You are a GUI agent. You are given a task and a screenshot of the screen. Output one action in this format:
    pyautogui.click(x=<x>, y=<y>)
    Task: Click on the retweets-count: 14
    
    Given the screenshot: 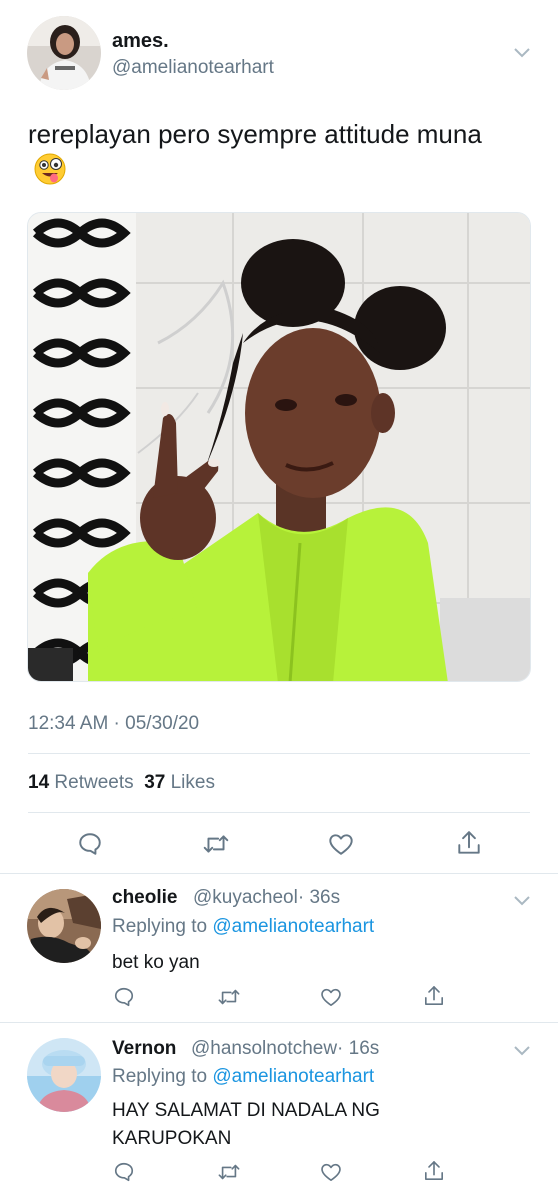 What is the action you would take?
    pyautogui.click(x=39, y=782)
    